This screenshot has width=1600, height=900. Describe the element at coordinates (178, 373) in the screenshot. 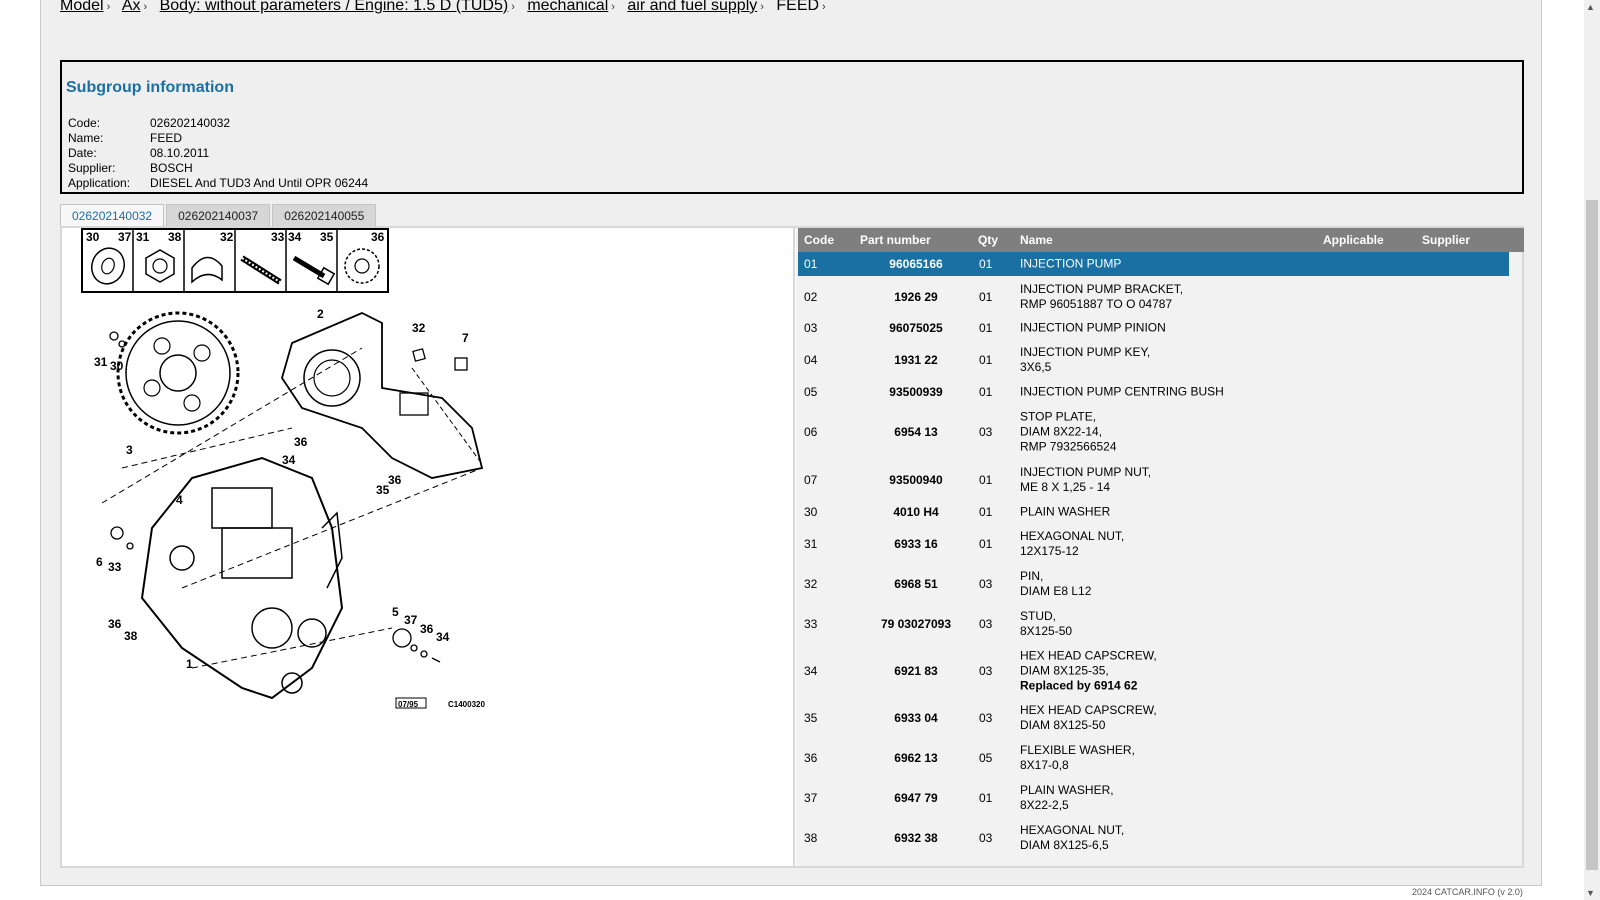

I see `pump-pinion-drawing` at that location.